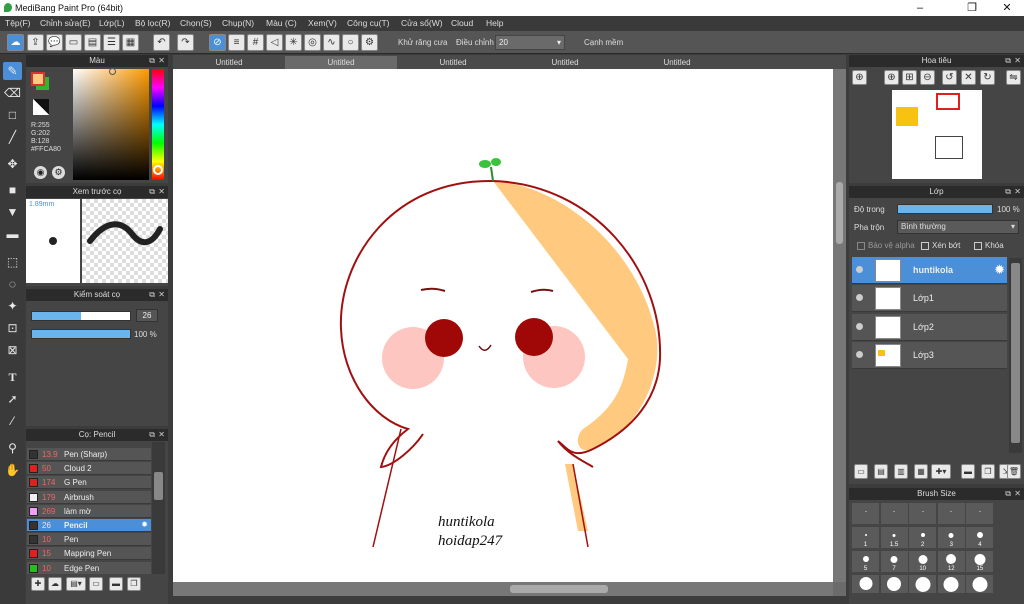 This screenshot has height=604, width=1024. Describe the element at coordinates (865, 561) in the screenshot. I see `brush-size-cell: 5` at that location.